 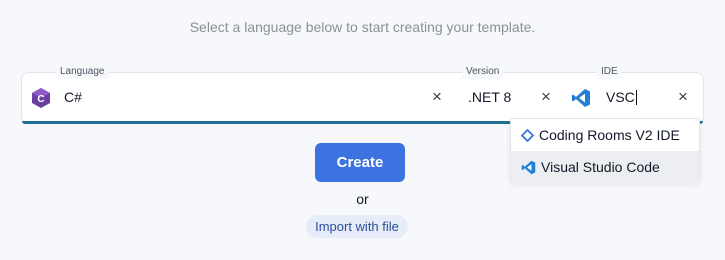 What do you see at coordinates (527, 135) in the screenshot?
I see `coding-rooms-icon` at bounding box center [527, 135].